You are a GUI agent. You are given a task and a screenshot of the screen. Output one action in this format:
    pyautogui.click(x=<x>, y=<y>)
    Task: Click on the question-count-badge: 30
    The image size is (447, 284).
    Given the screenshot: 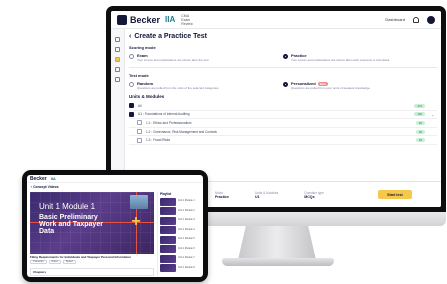 What is the action you would take?
    pyautogui.click(x=420, y=131)
    